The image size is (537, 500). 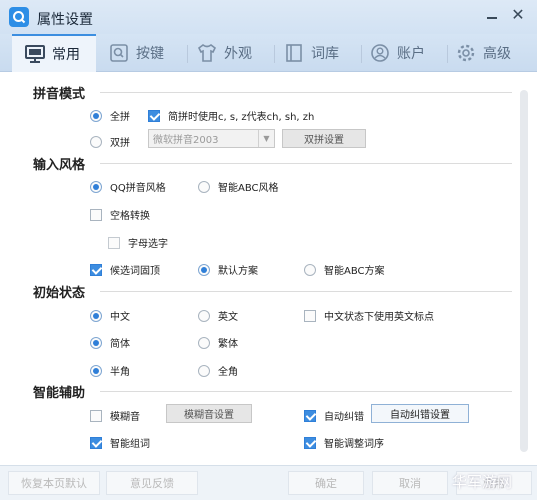 What do you see at coordinates (248, 188) in the screenshot?
I see `option-label: 智能ABC风格` at bounding box center [248, 188].